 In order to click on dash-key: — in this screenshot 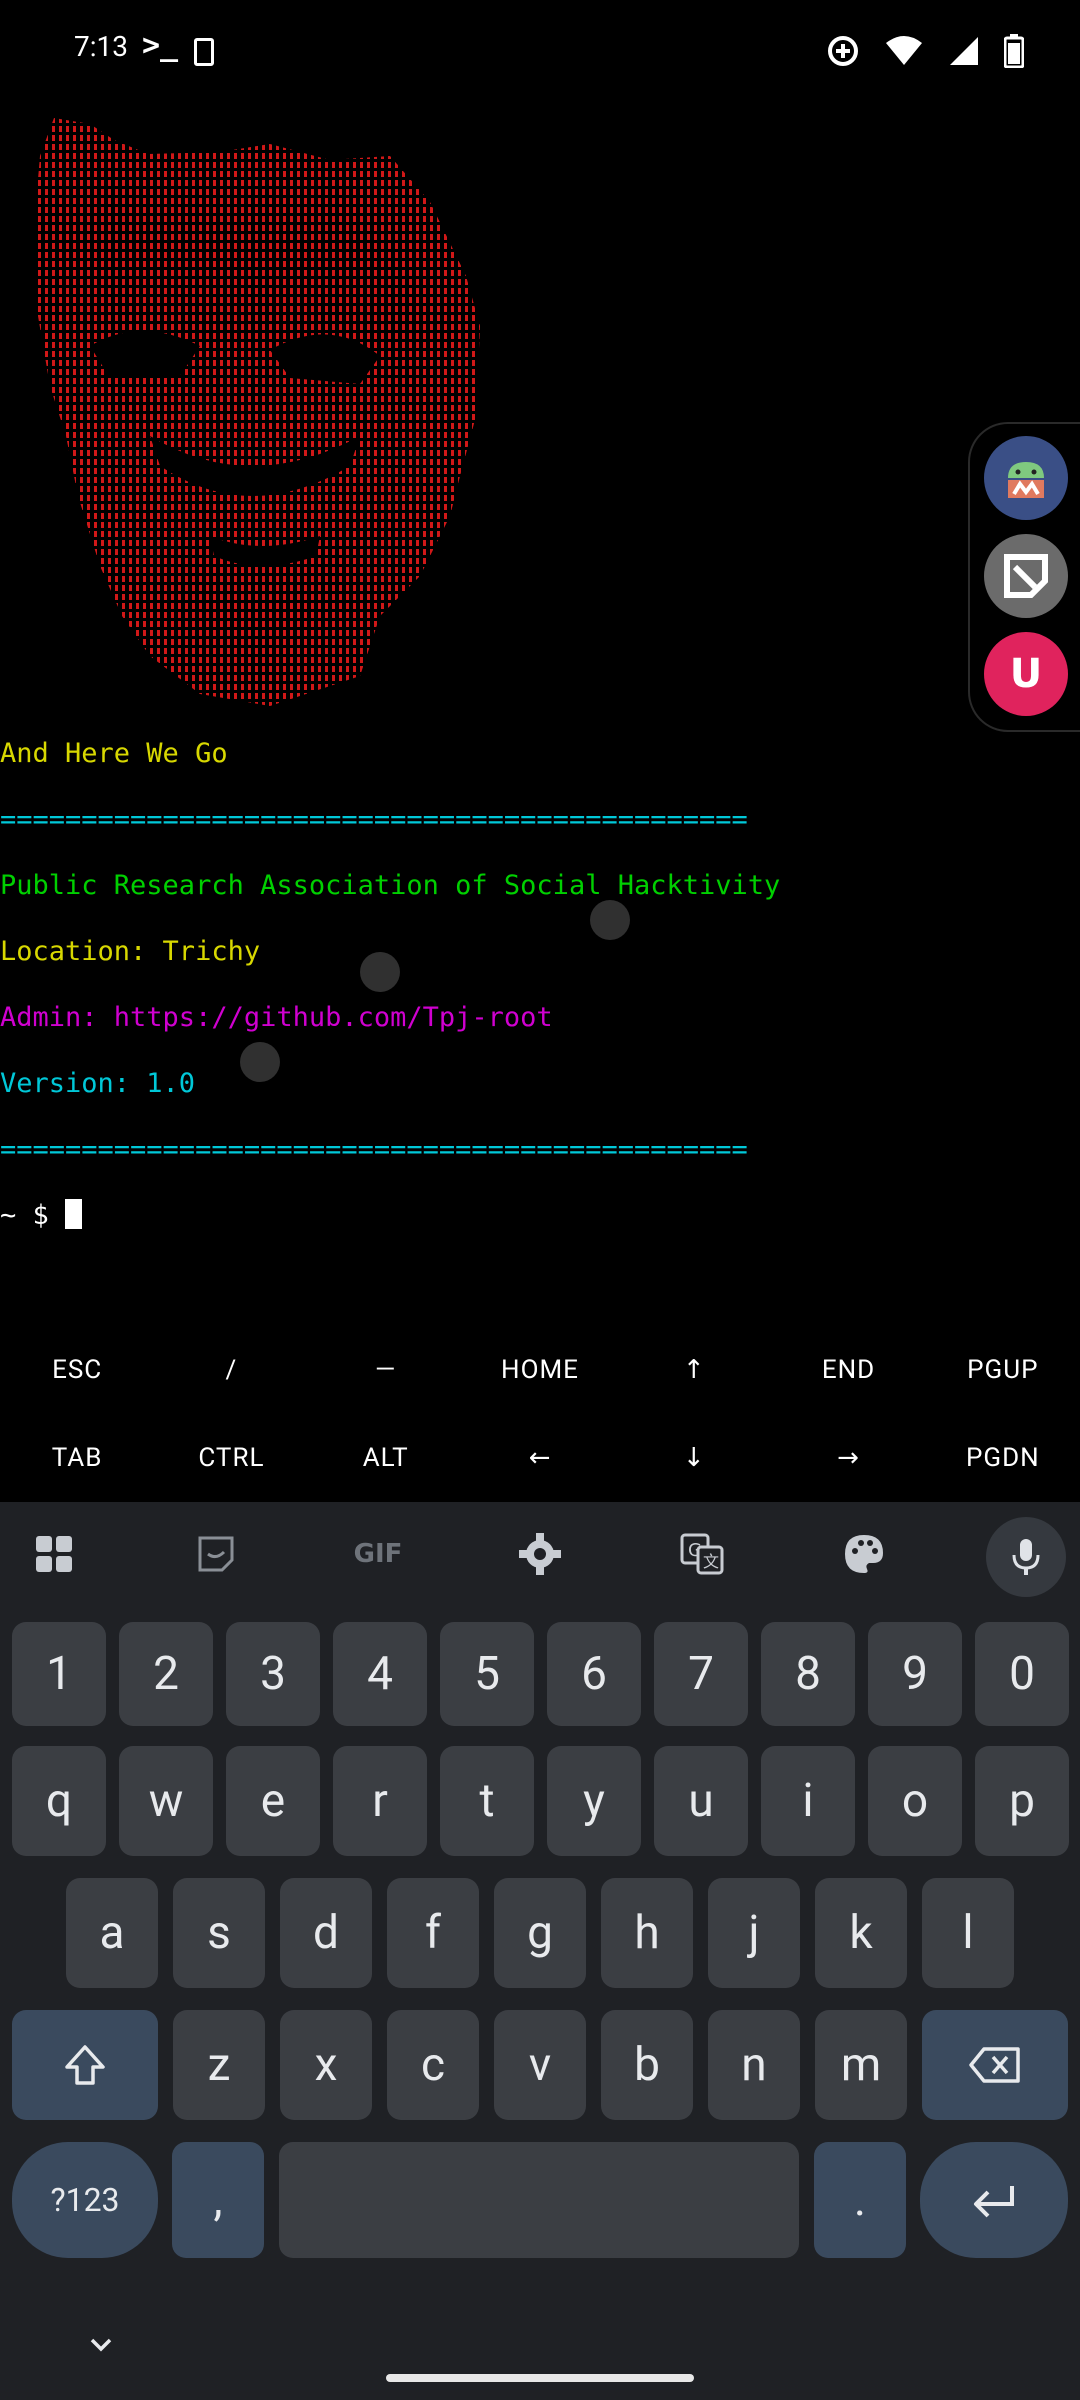, I will do `click(386, 1370)`.